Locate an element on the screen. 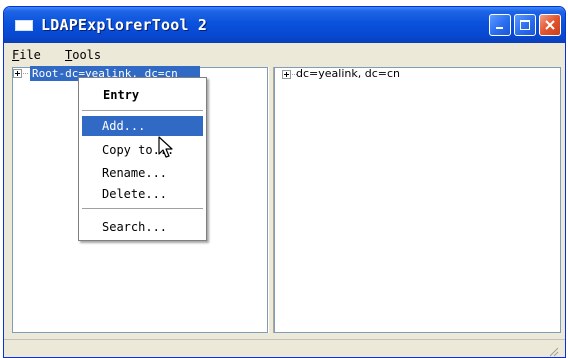 This screenshot has height=358, width=568. resize-grip-icon is located at coordinates (553, 351).